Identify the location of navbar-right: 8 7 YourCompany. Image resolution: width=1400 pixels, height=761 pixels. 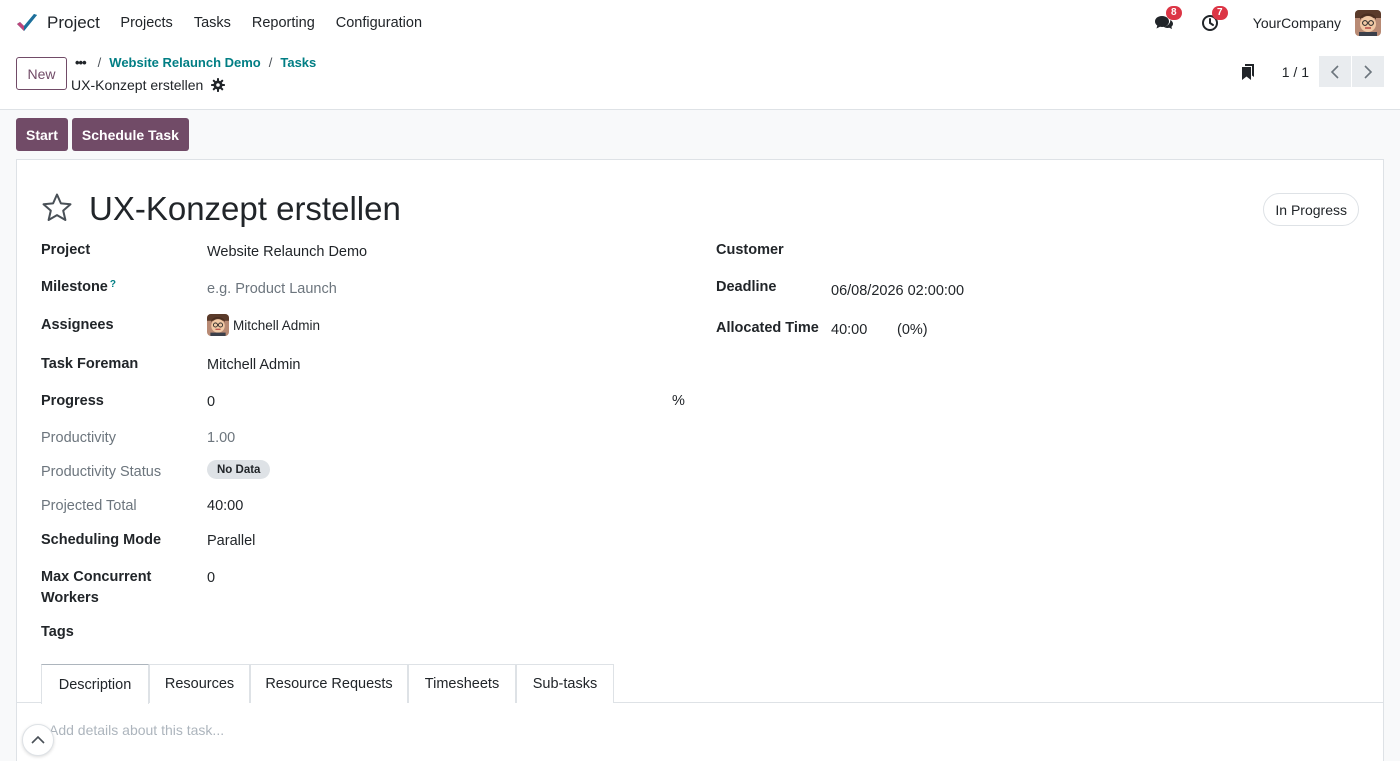
(1276, 23).